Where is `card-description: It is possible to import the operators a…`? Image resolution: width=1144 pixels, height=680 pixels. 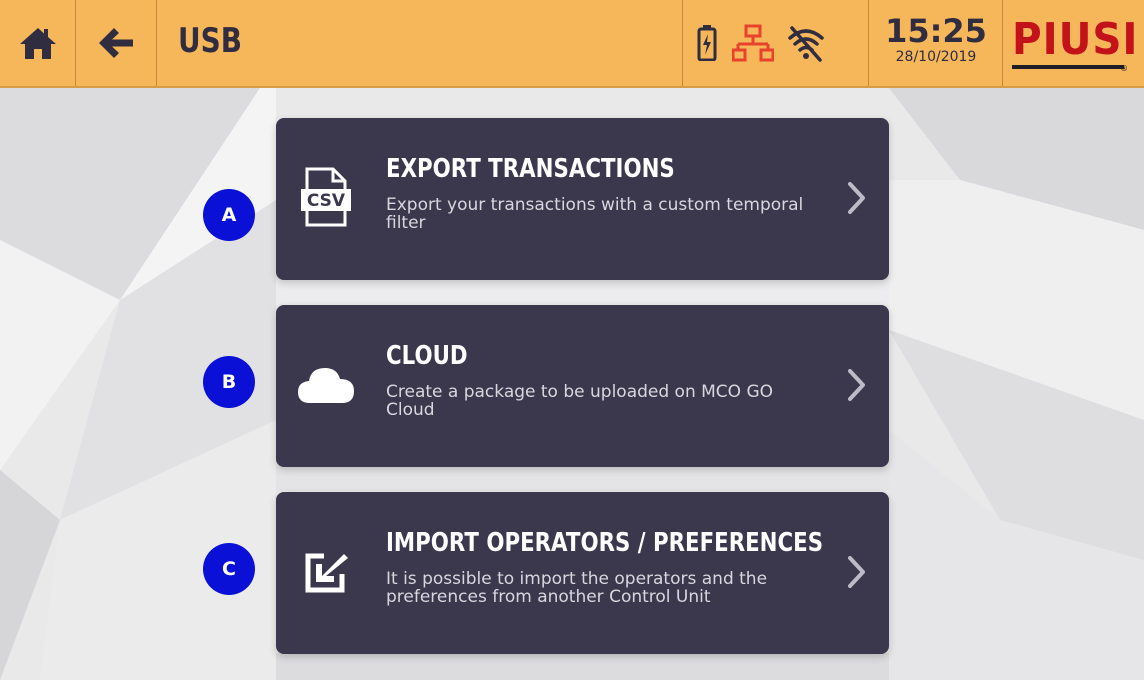 card-description: It is possible to import the operators a… is located at coordinates (577, 588).